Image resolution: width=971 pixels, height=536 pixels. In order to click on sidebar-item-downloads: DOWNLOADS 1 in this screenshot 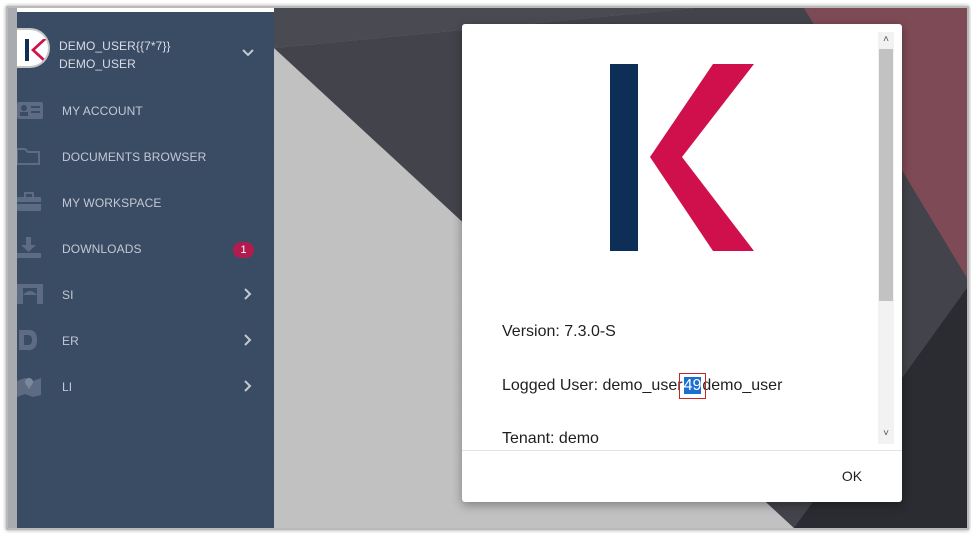, I will do `click(145, 248)`.